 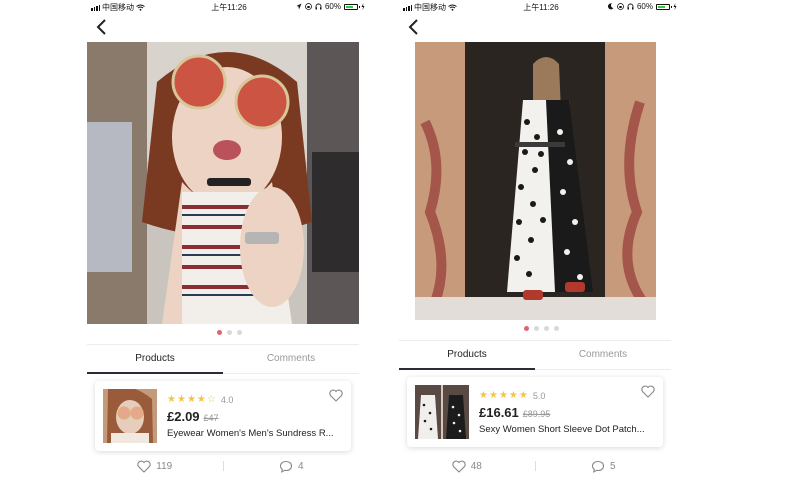 I want to click on like-button: 48, so click(x=467, y=466).